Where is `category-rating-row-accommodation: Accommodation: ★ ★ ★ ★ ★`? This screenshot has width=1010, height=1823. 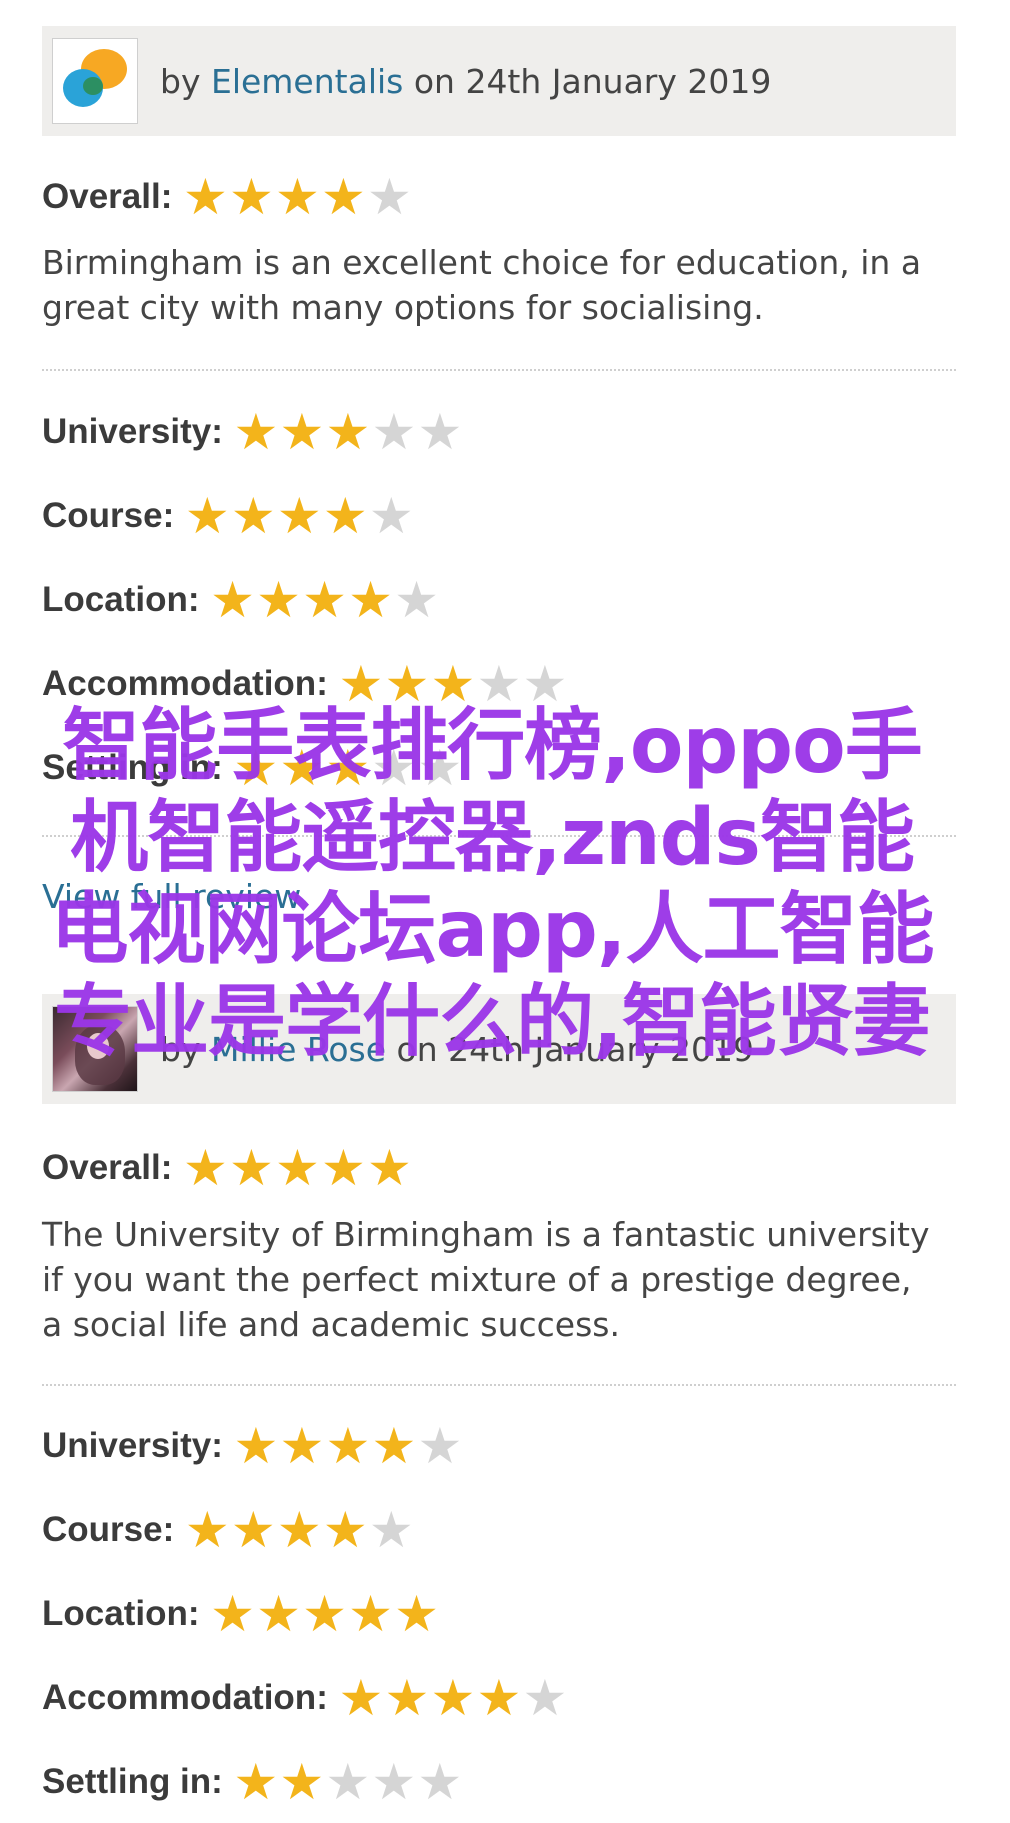 category-rating-row-accommodation: Accommodation: ★ ★ ★ ★ ★ is located at coordinates (305, 1698).